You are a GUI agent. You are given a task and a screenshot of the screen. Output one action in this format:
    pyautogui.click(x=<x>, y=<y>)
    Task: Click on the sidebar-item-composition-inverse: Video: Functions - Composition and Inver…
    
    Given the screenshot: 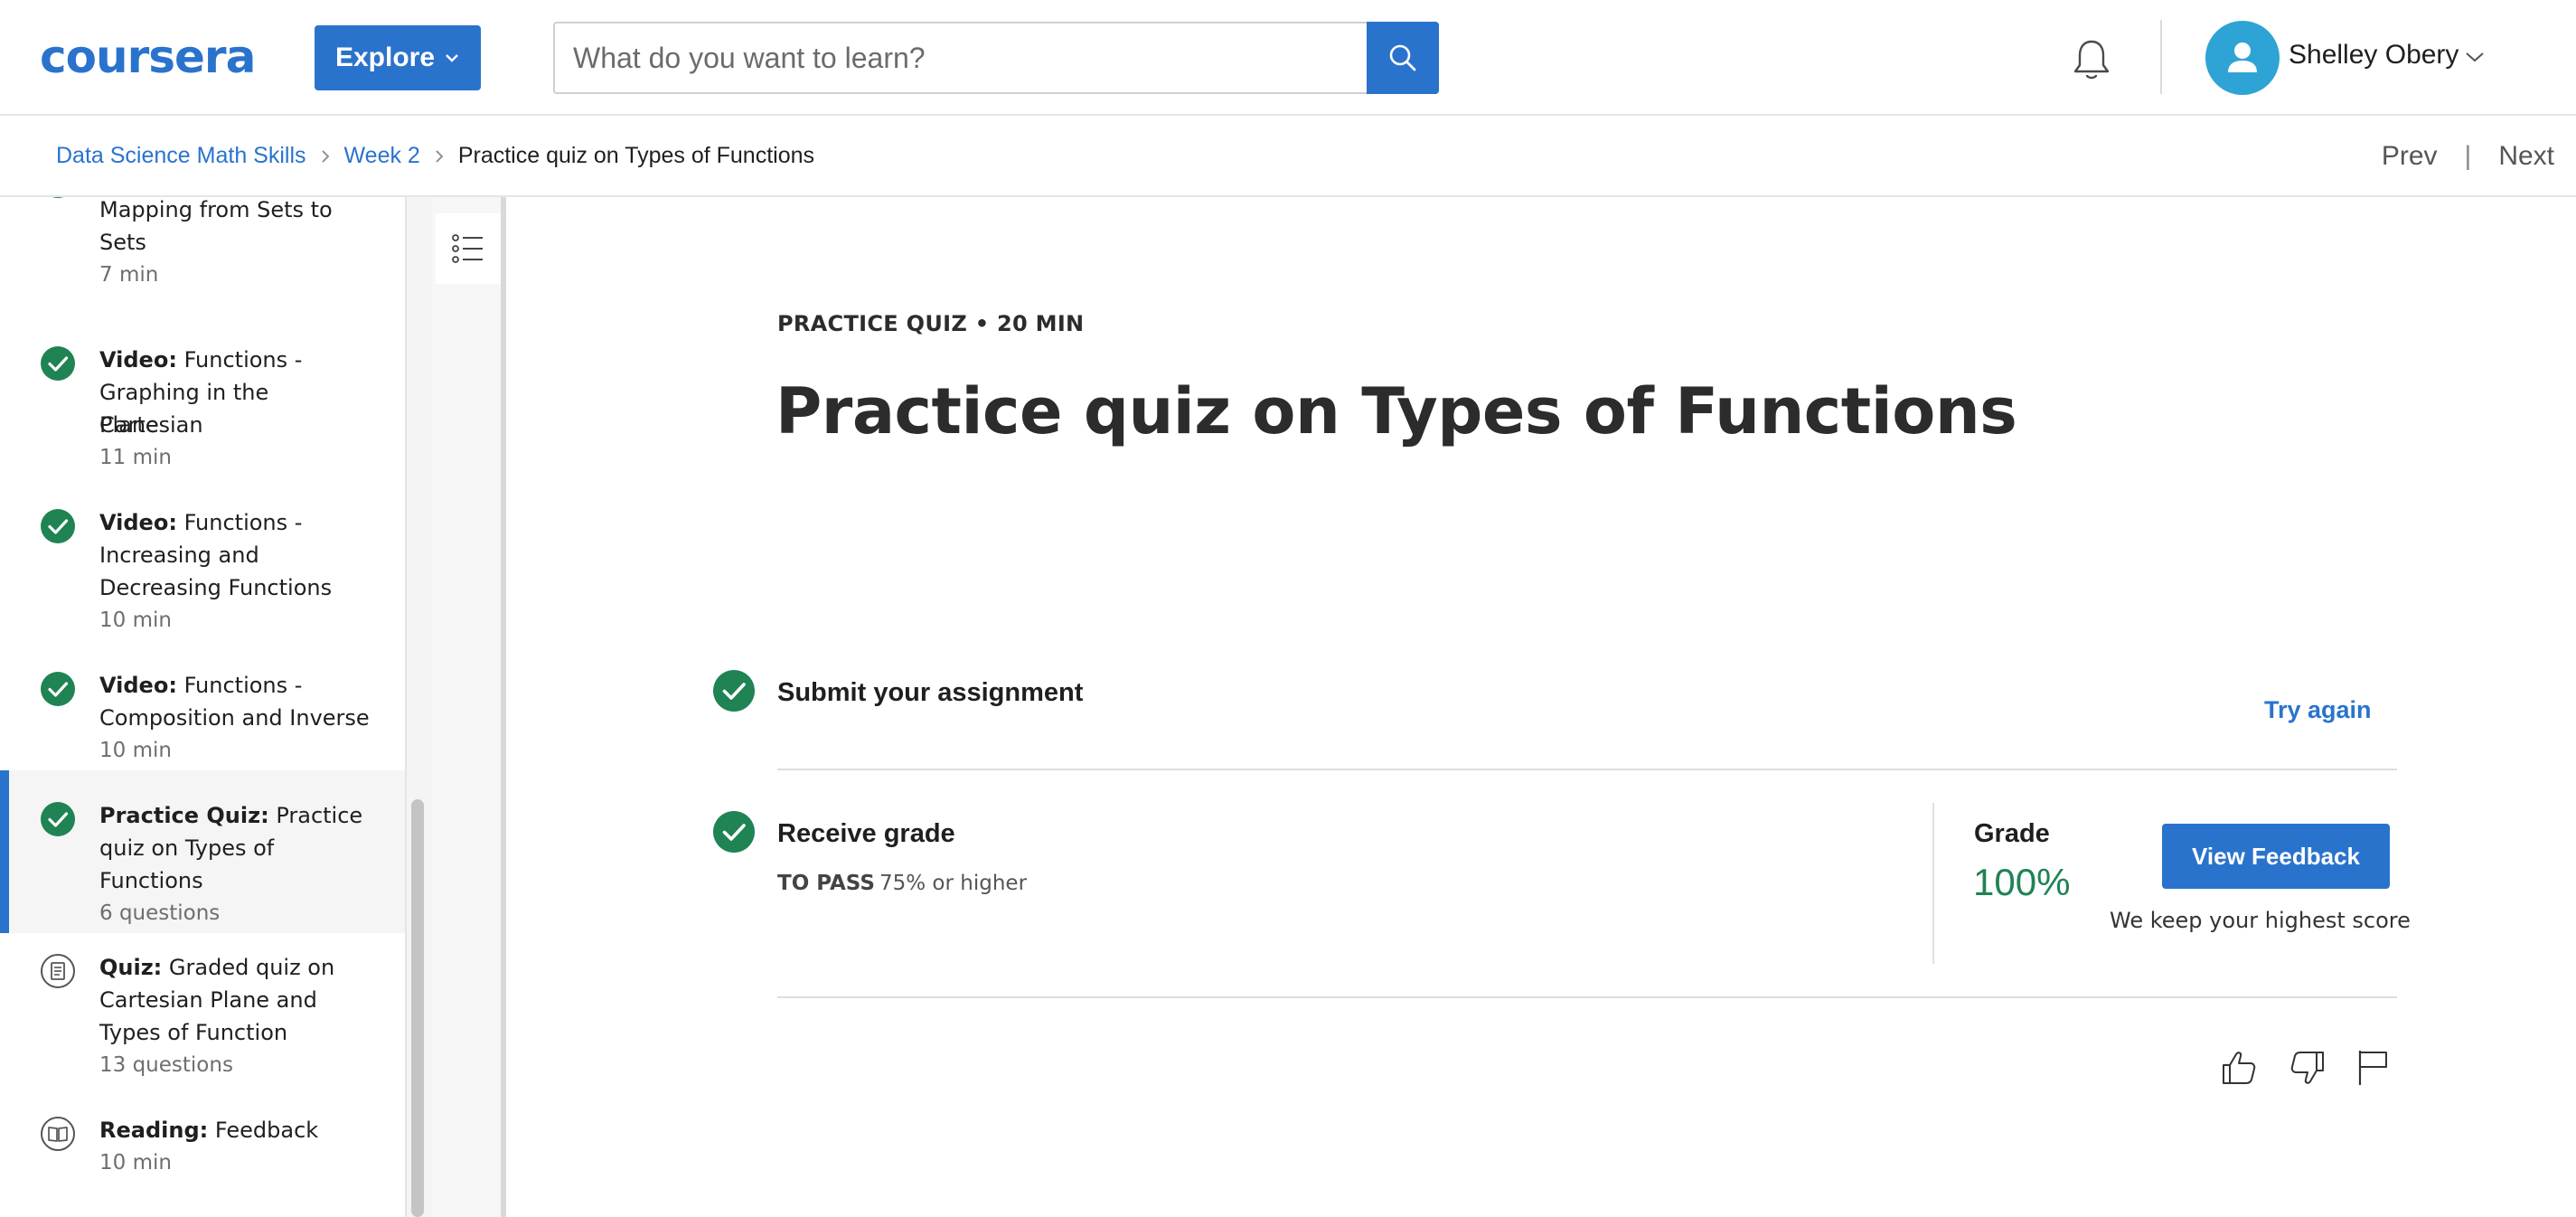 What is the action you would take?
    pyautogui.click(x=202, y=716)
    